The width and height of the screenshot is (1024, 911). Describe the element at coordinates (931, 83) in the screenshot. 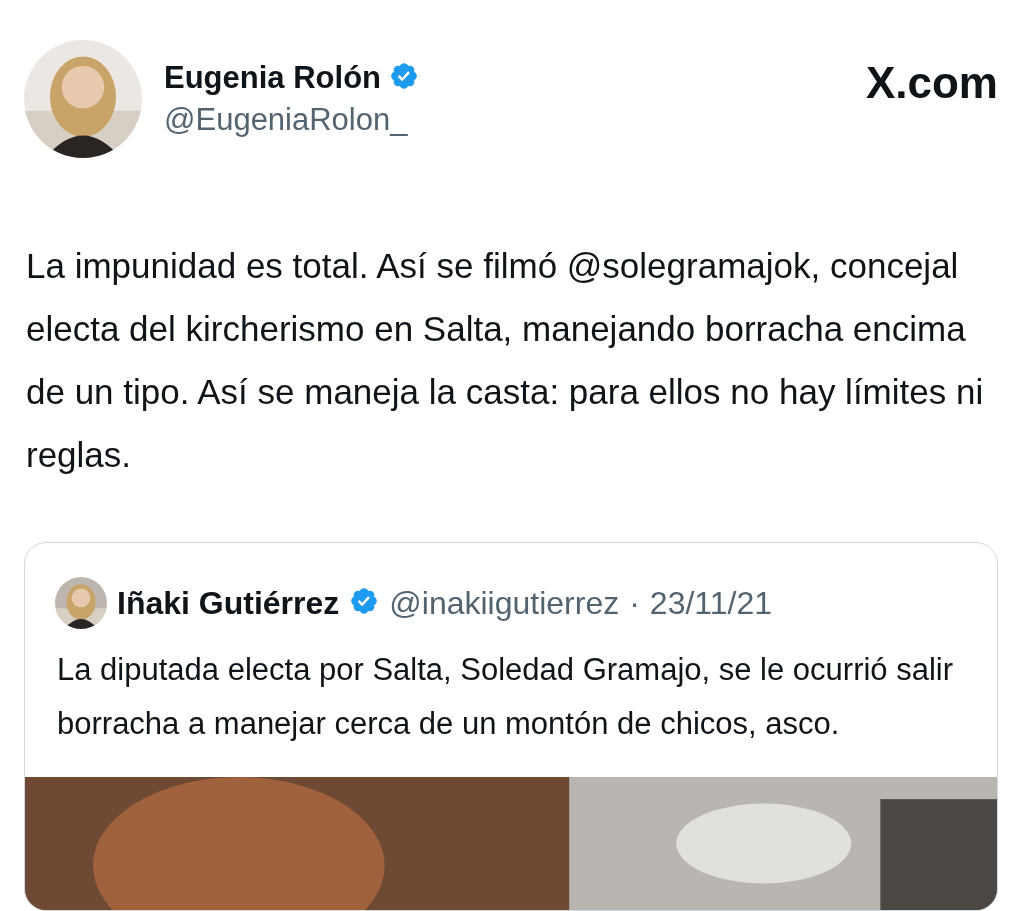

I see `site-logo: X.com` at that location.